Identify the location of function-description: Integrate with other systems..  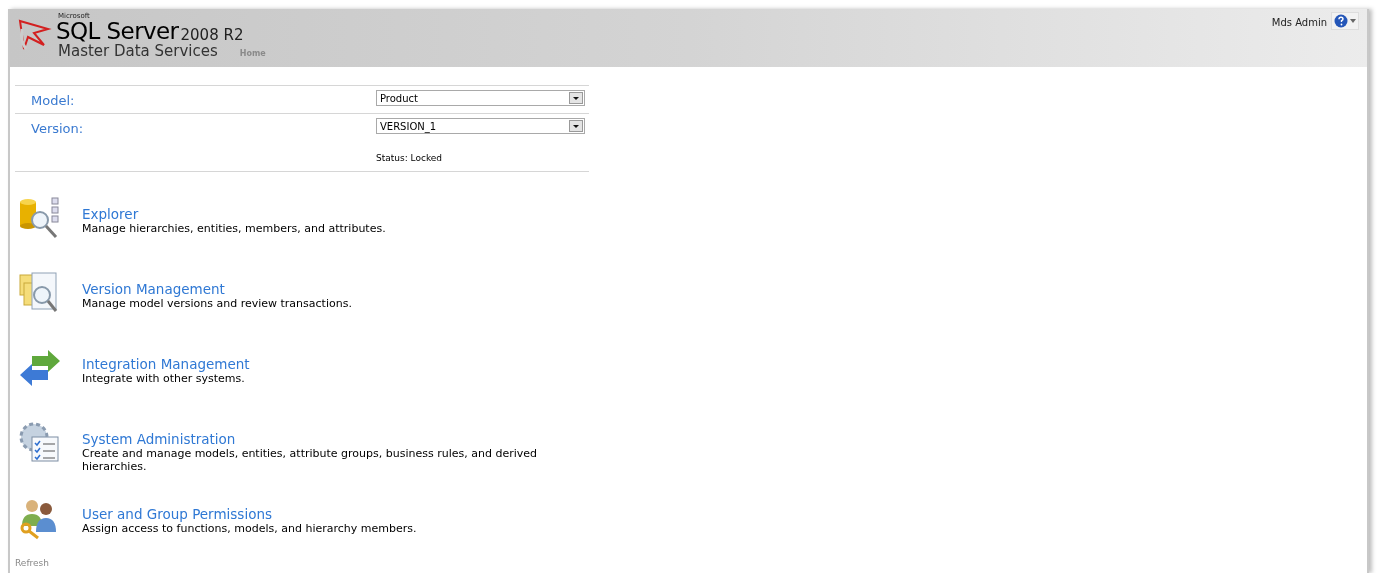
(163, 378).